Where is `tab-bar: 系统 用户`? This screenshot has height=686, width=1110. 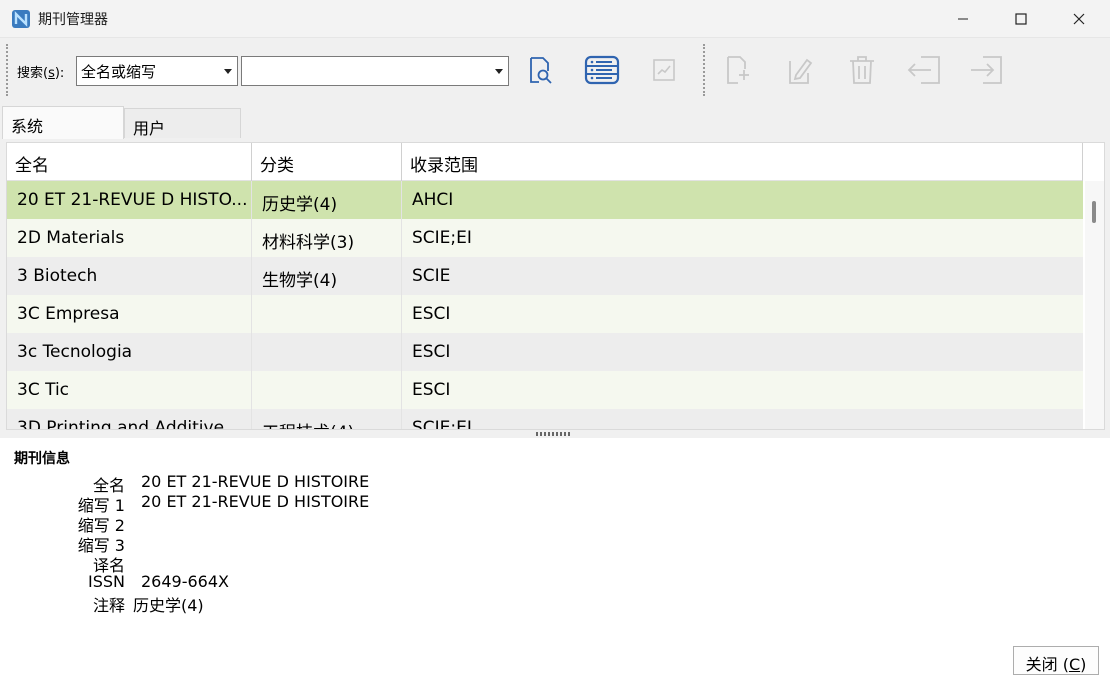 tab-bar: 系统 用户 is located at coordinates (555, 121).